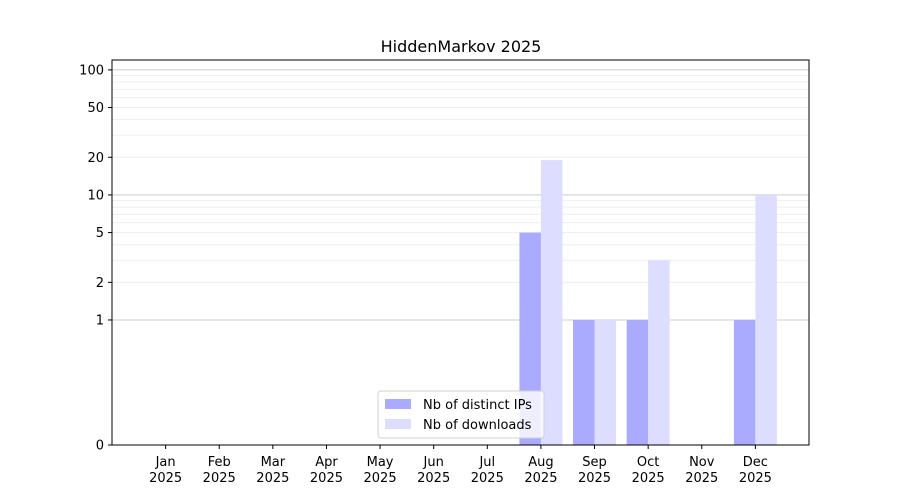 This screenshot has width=900, height=500. I want to click on x-tick-label-month: Feb, so click(219, 462).